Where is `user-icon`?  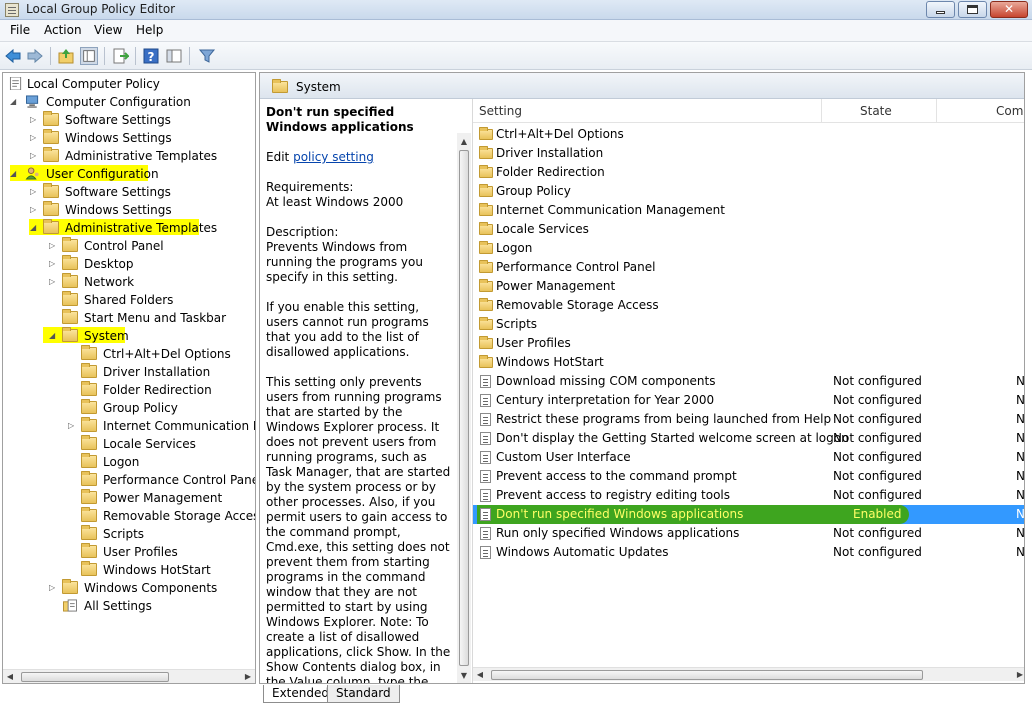
user-icon is located at coordinates (32, 173).